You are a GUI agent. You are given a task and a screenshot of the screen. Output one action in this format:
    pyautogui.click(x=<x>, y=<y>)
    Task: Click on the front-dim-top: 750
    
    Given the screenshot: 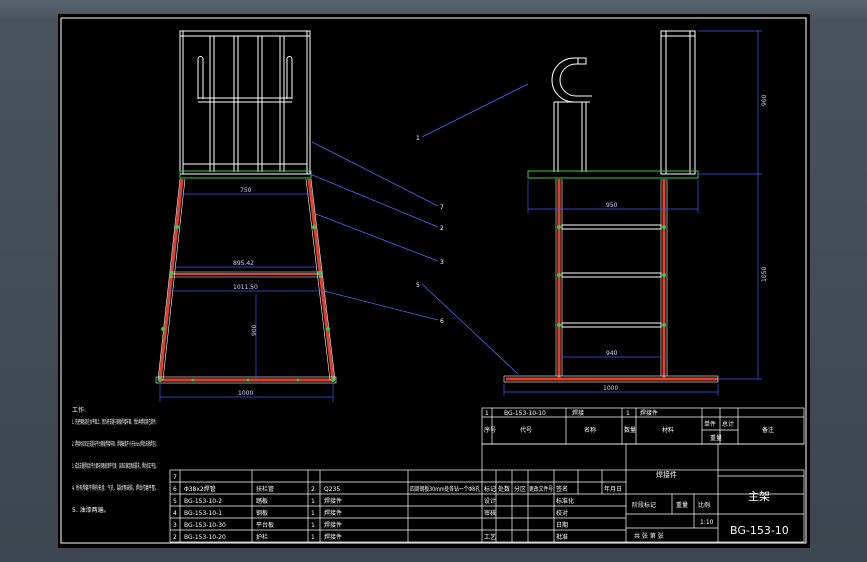 What is the action you would take?
    pyautogui.click(x=246, y=190)
    